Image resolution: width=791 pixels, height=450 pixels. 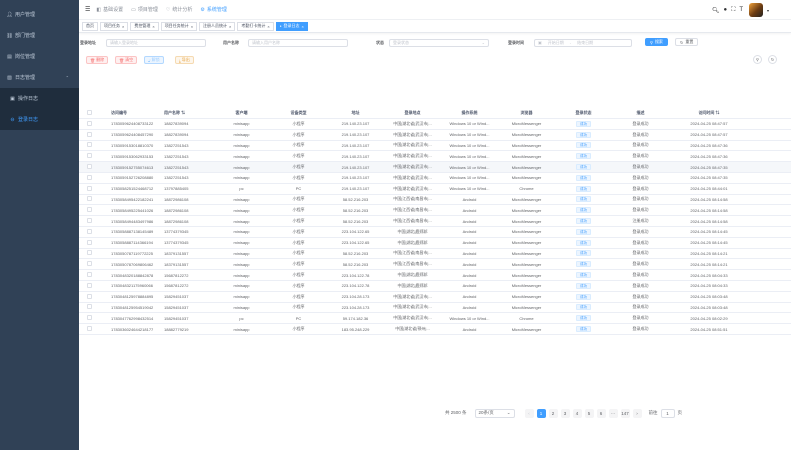 I want to click on tag-6: ● 登录日志 ×, so click(x=291, y=26).